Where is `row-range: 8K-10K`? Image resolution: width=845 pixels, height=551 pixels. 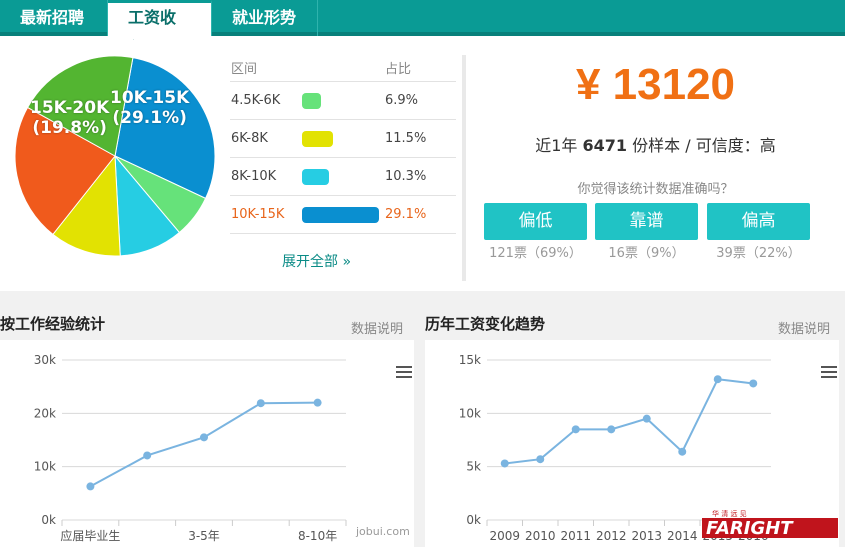 row-range: 8K-10K is located at coordinates (254, 176).